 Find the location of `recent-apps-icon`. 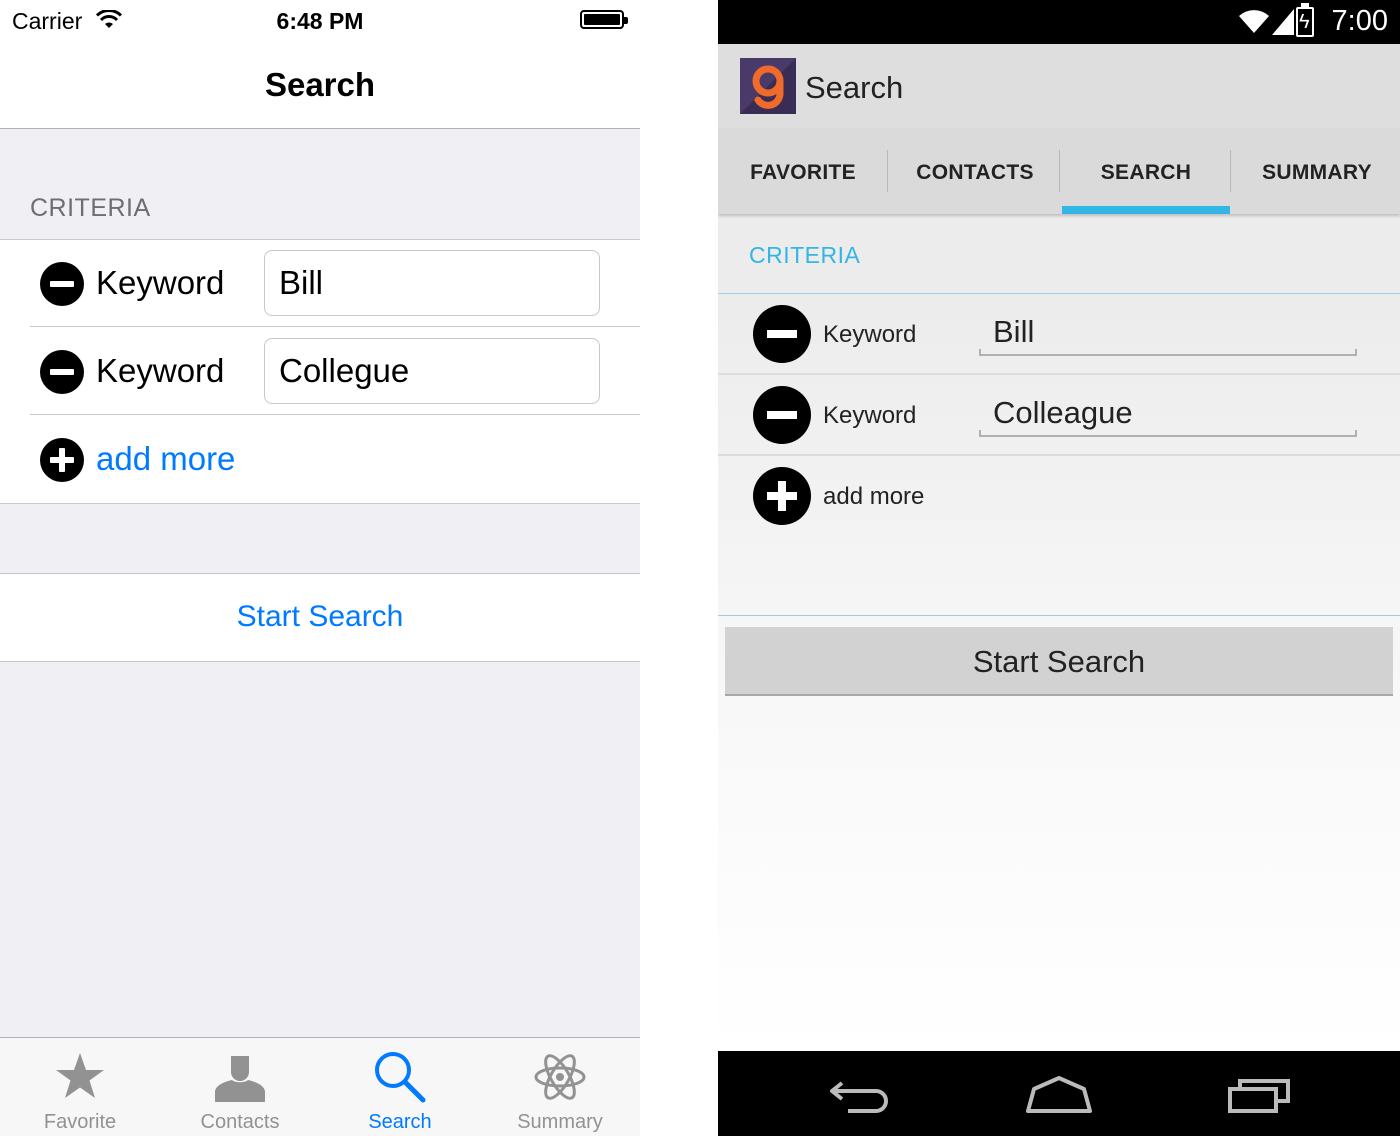

recent-apps-icon is located at coordinates (1259, 1095).